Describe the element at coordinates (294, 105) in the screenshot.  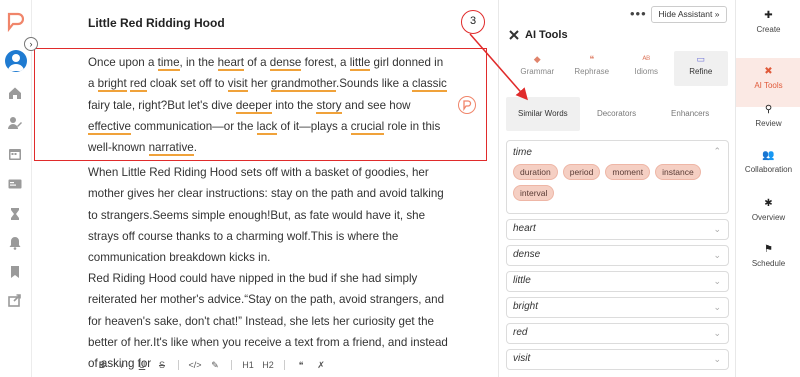
I see `text-run: into the` at that location.